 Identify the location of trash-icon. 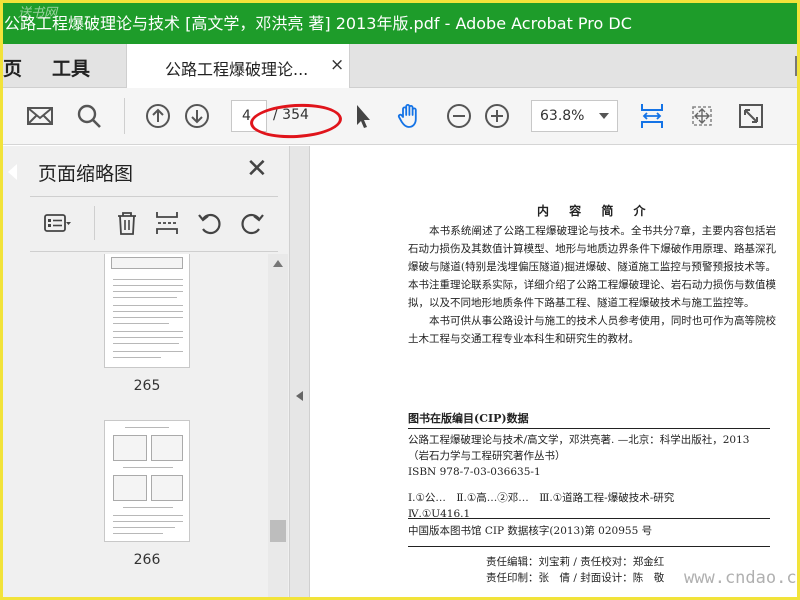
(127, 223).